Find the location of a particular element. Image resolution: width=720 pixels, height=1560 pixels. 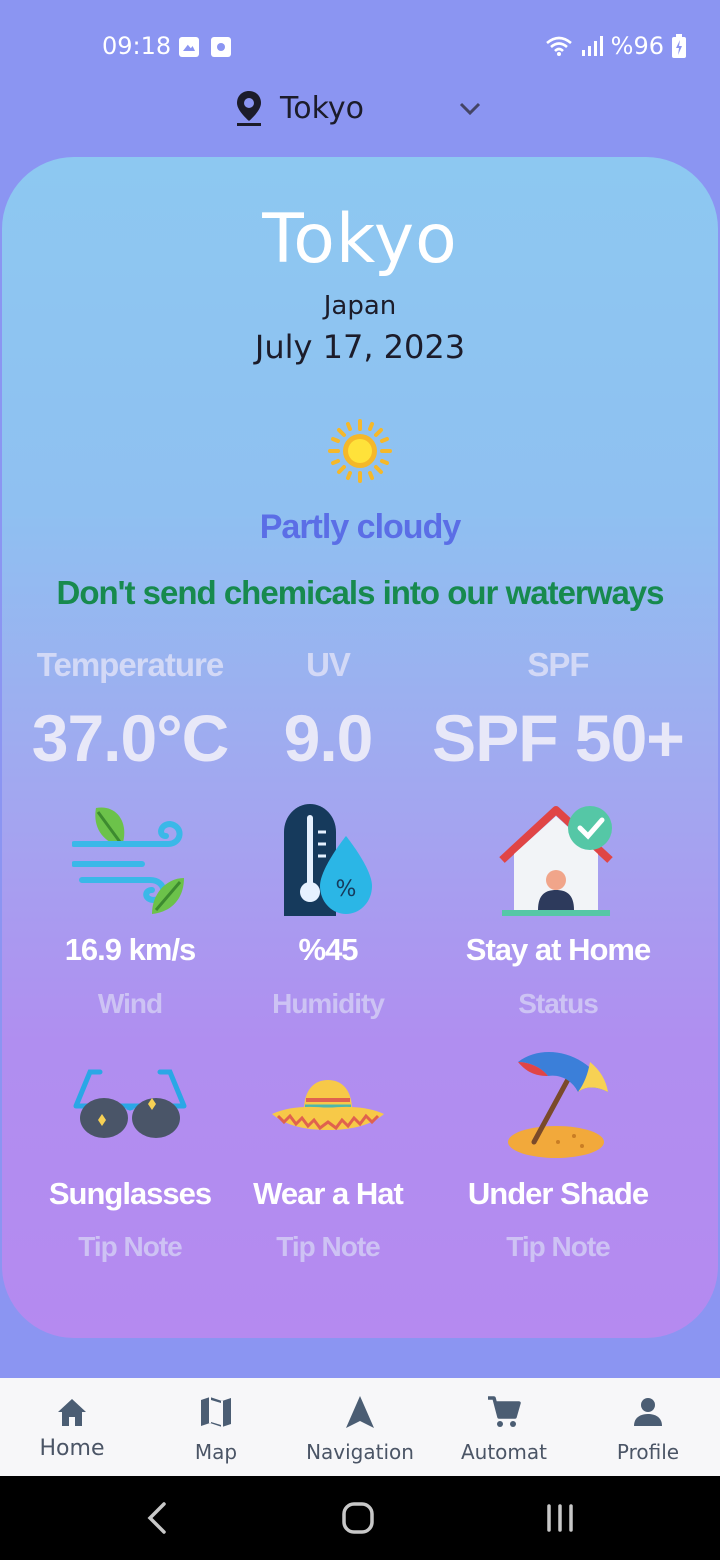

humidity-value: %45 is located at coordinates (328, 949).